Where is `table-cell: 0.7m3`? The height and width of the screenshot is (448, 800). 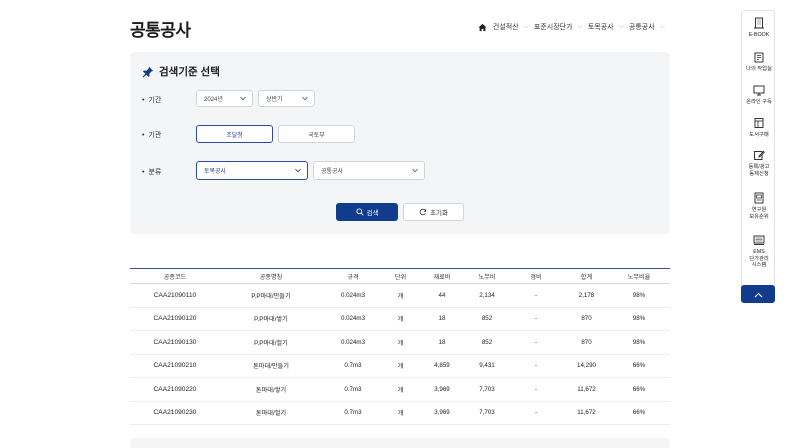
table-cell: 0.7m3 is located at coordinates (353, 366).